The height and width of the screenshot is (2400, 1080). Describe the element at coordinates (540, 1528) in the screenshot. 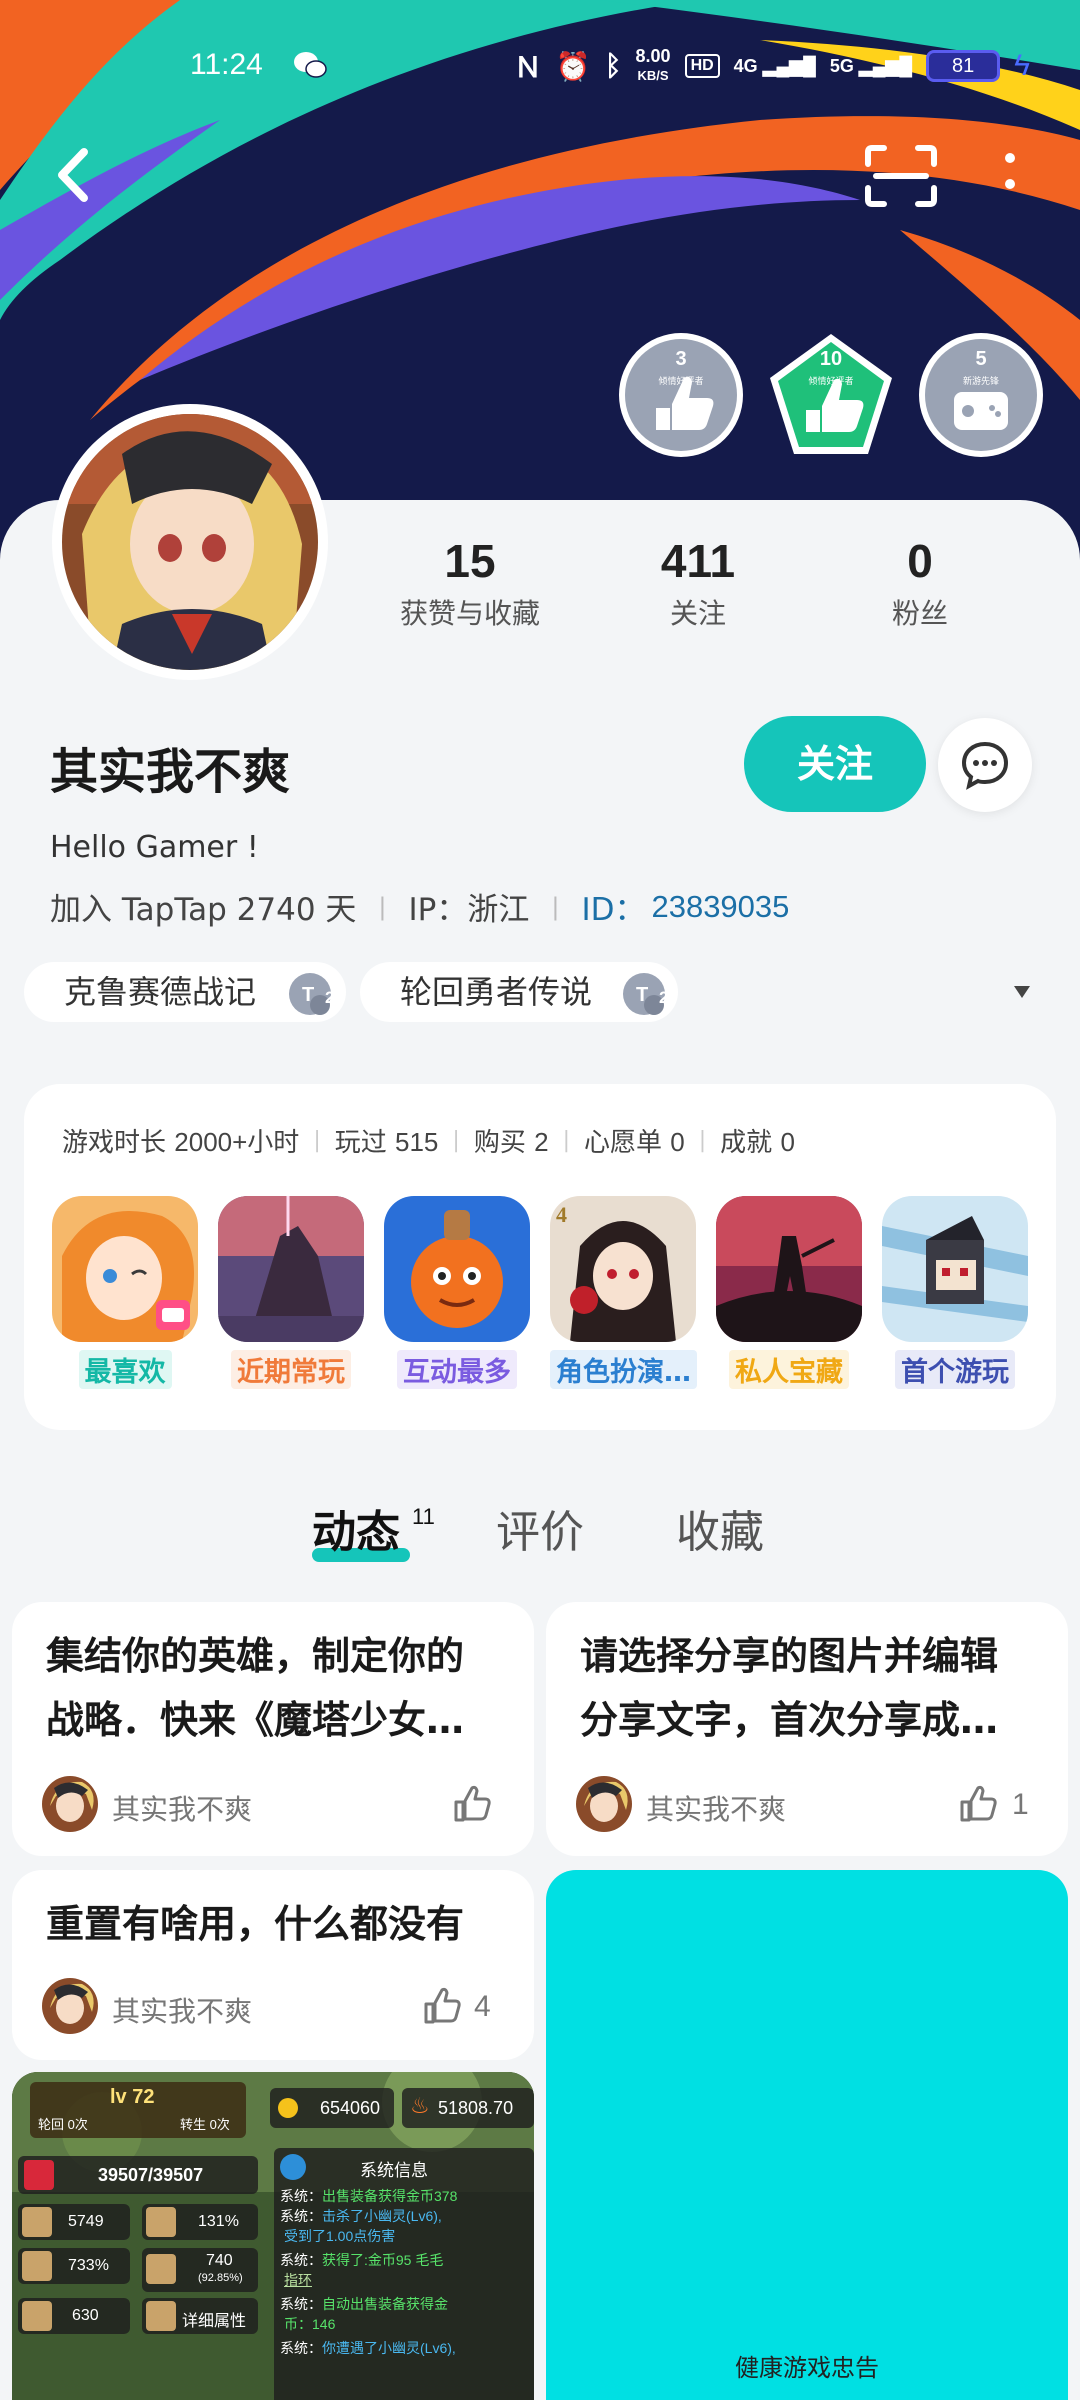

I see `tab-reviews: 评价` at that location.